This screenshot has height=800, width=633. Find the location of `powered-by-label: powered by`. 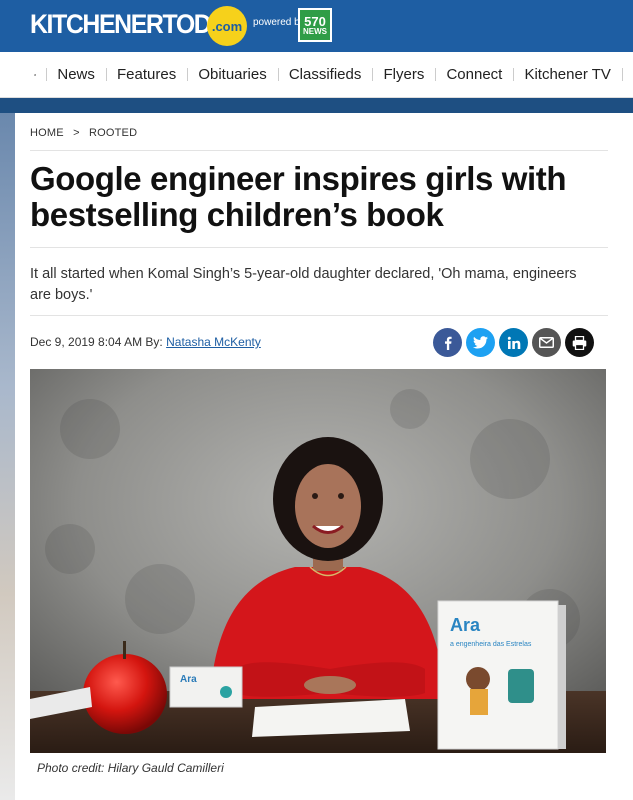

powered-by-label: powered by is located at coordinates (279, 22).